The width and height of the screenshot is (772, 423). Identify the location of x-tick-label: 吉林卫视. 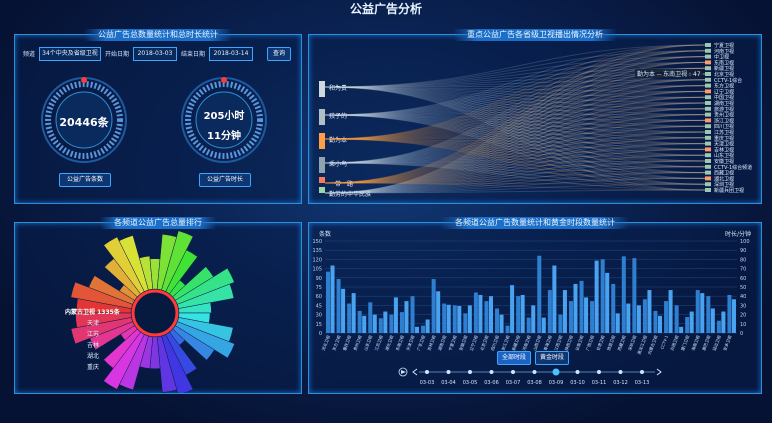
(430, 342).